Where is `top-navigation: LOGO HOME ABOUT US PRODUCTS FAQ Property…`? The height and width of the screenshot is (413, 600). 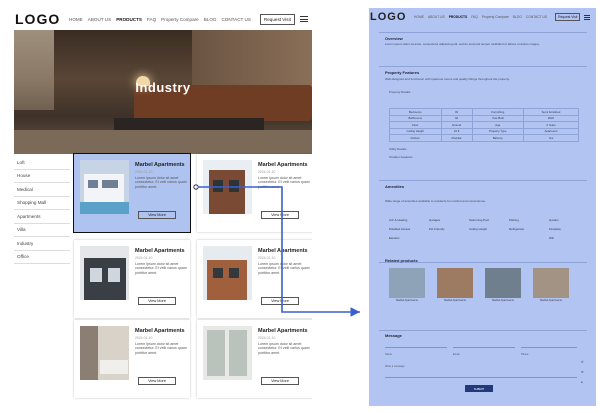
top-navigation: LOGO HOME ABOUT US PRODUCTS FAQ Property… is located at coordinates (482, 17).